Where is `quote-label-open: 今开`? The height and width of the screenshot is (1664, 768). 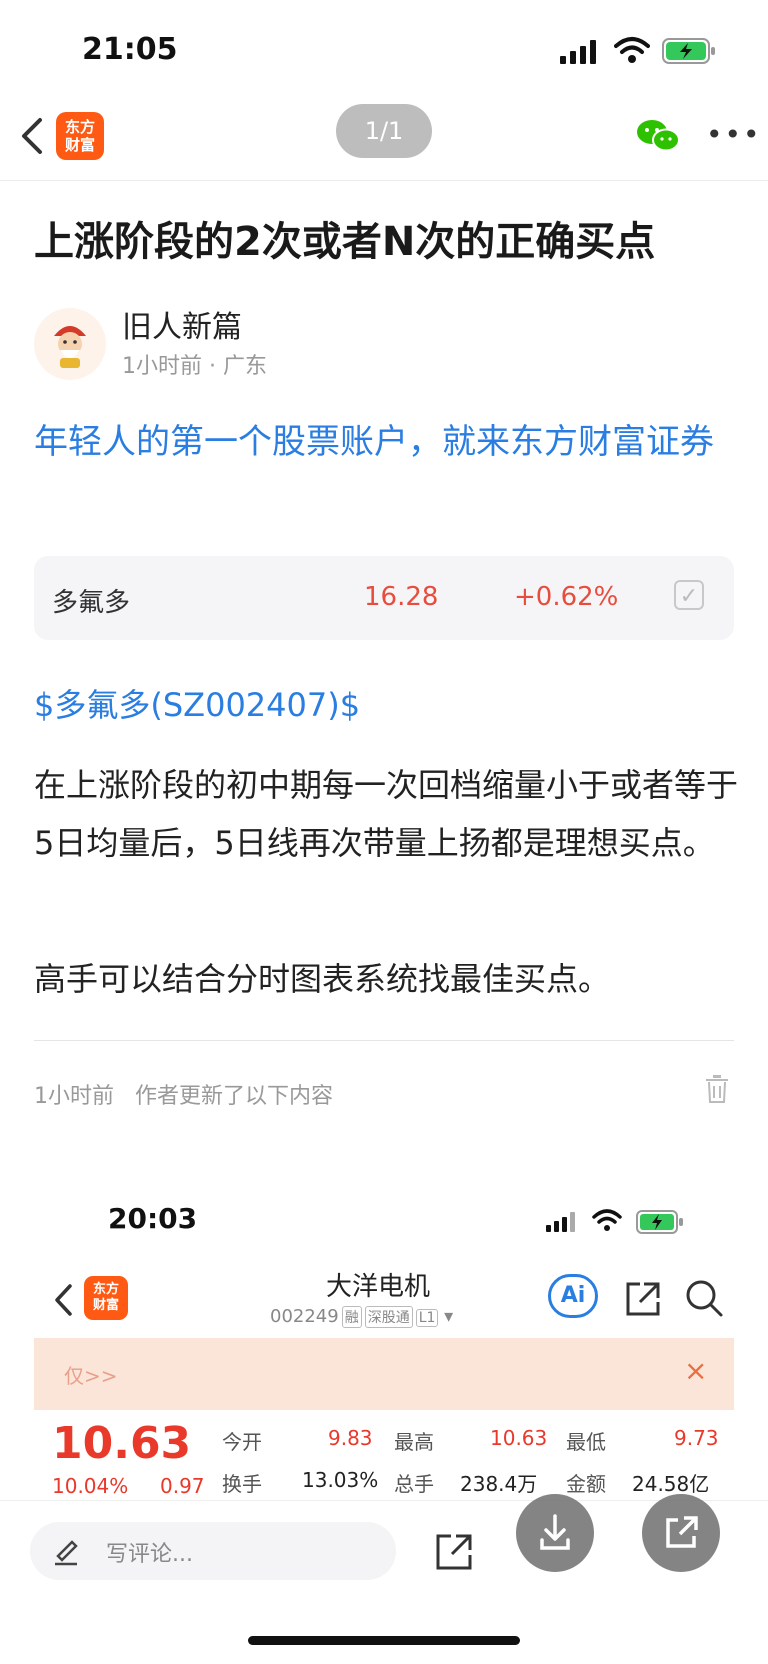 quote-label-open: 今开 is located at coordinates (242, 1442).